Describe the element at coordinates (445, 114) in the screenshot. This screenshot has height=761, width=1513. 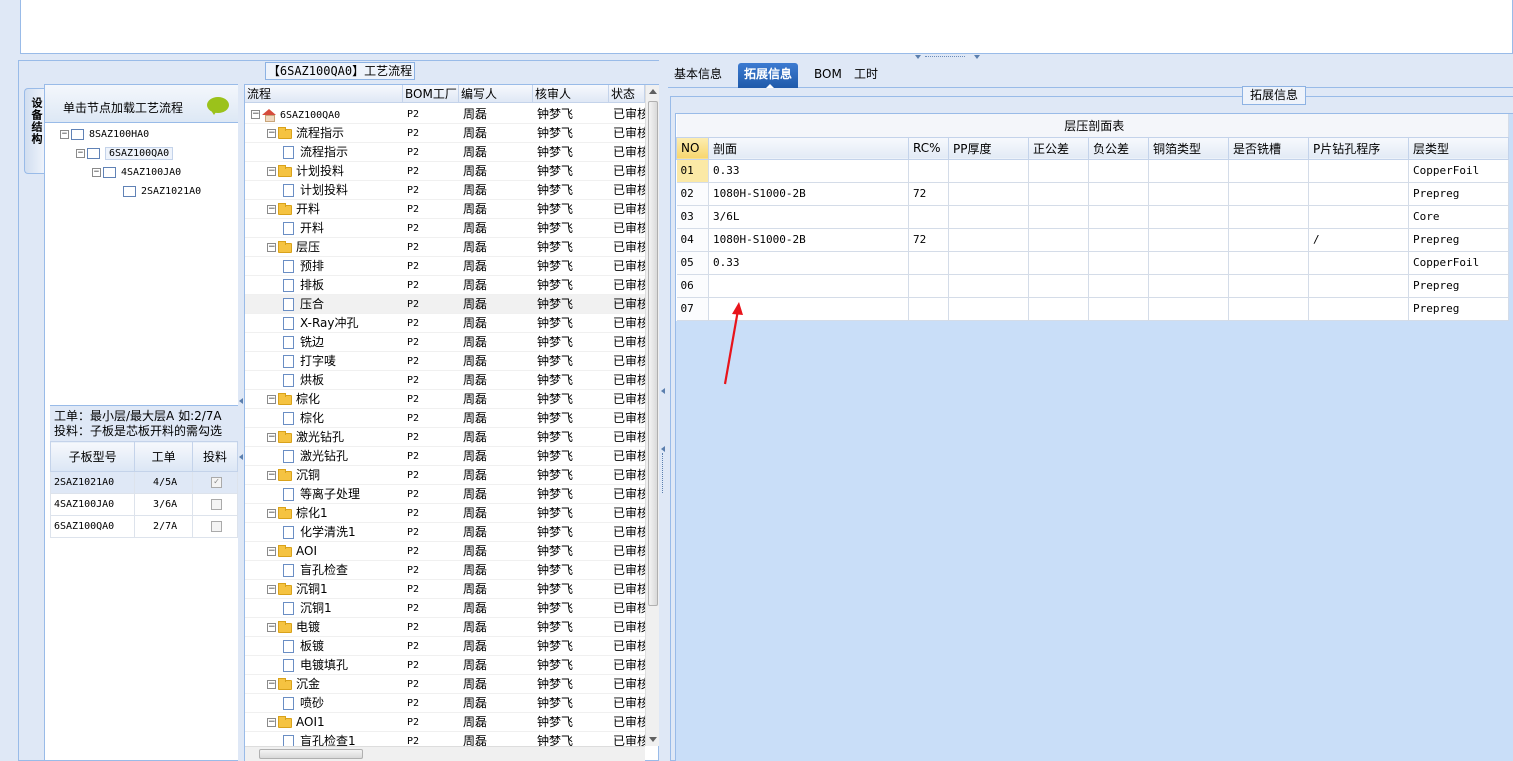
I see `flow-root-row: − 6SAZ100QA0 P2 周磊 钟梦飞 已审核` at that location.